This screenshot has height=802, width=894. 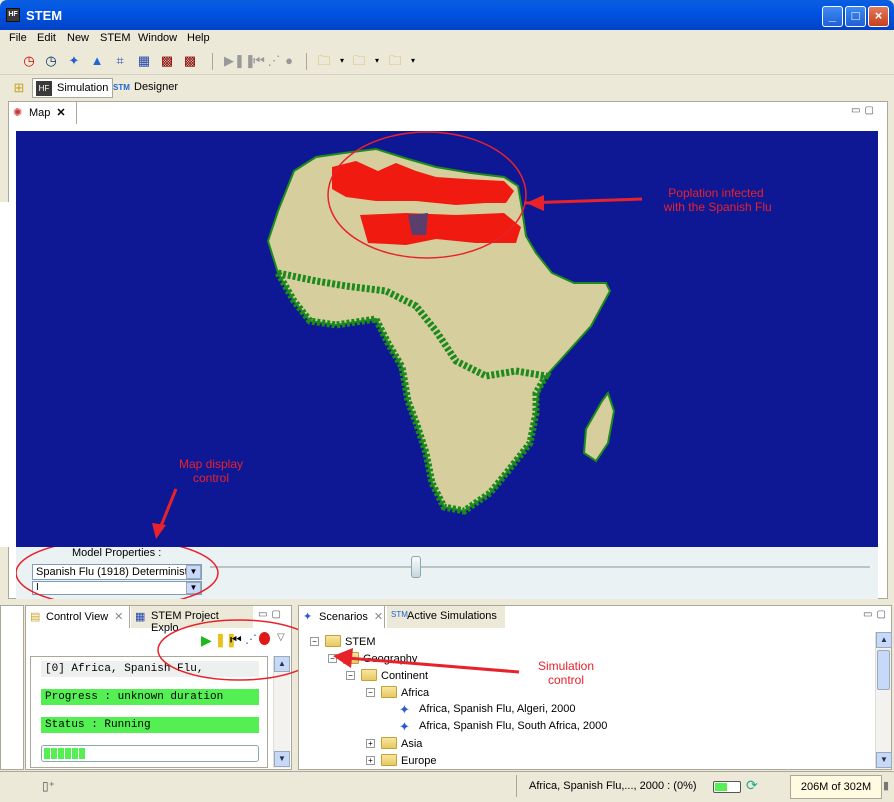 I want to click on menu-new: New, so click(x=78, y=38).